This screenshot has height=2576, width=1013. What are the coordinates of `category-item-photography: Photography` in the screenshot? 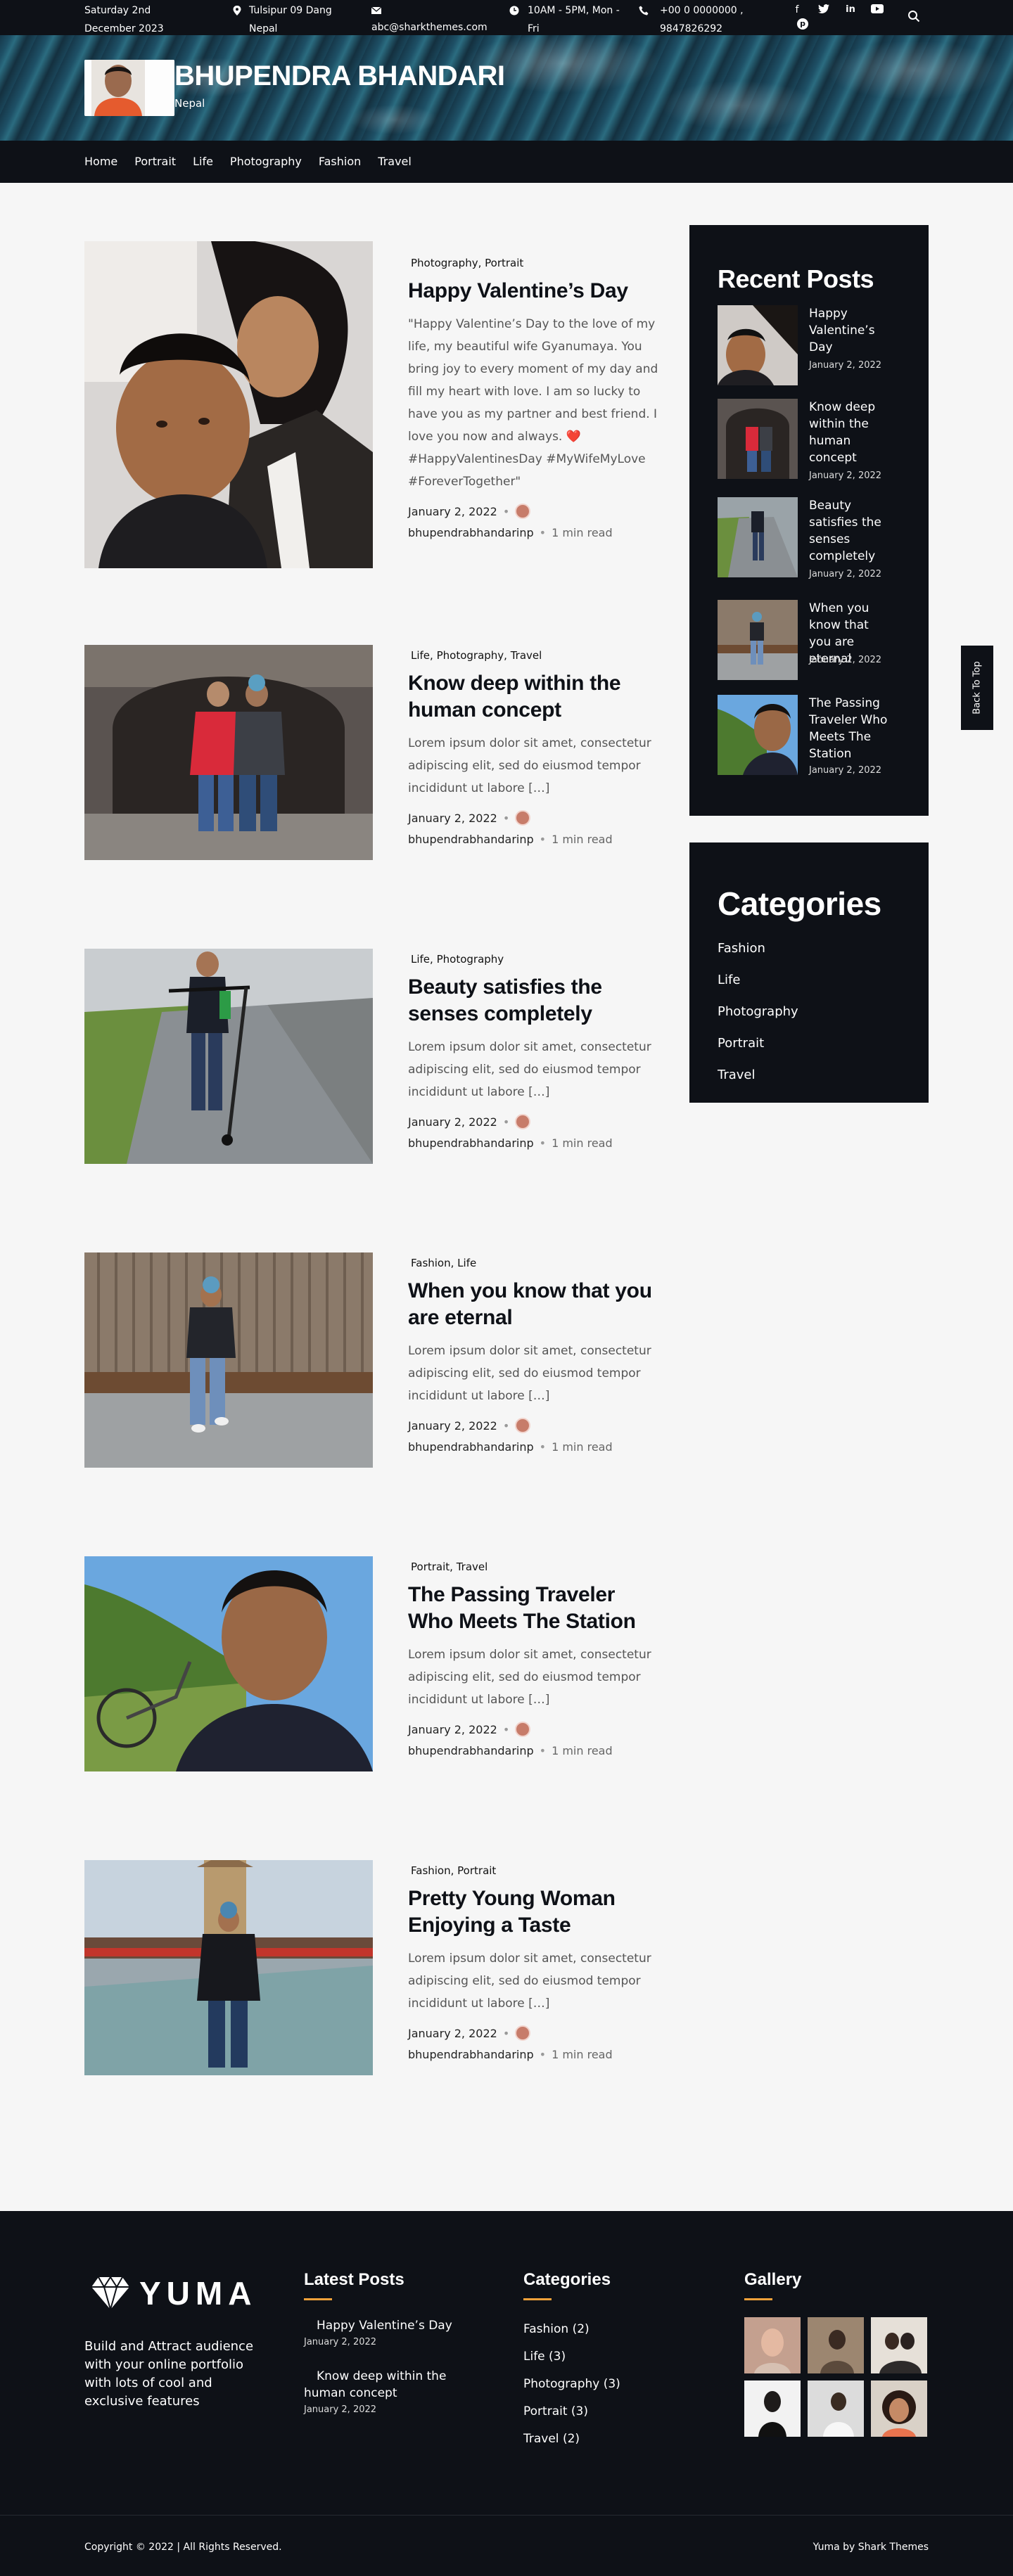 It's located at (758, 1011).